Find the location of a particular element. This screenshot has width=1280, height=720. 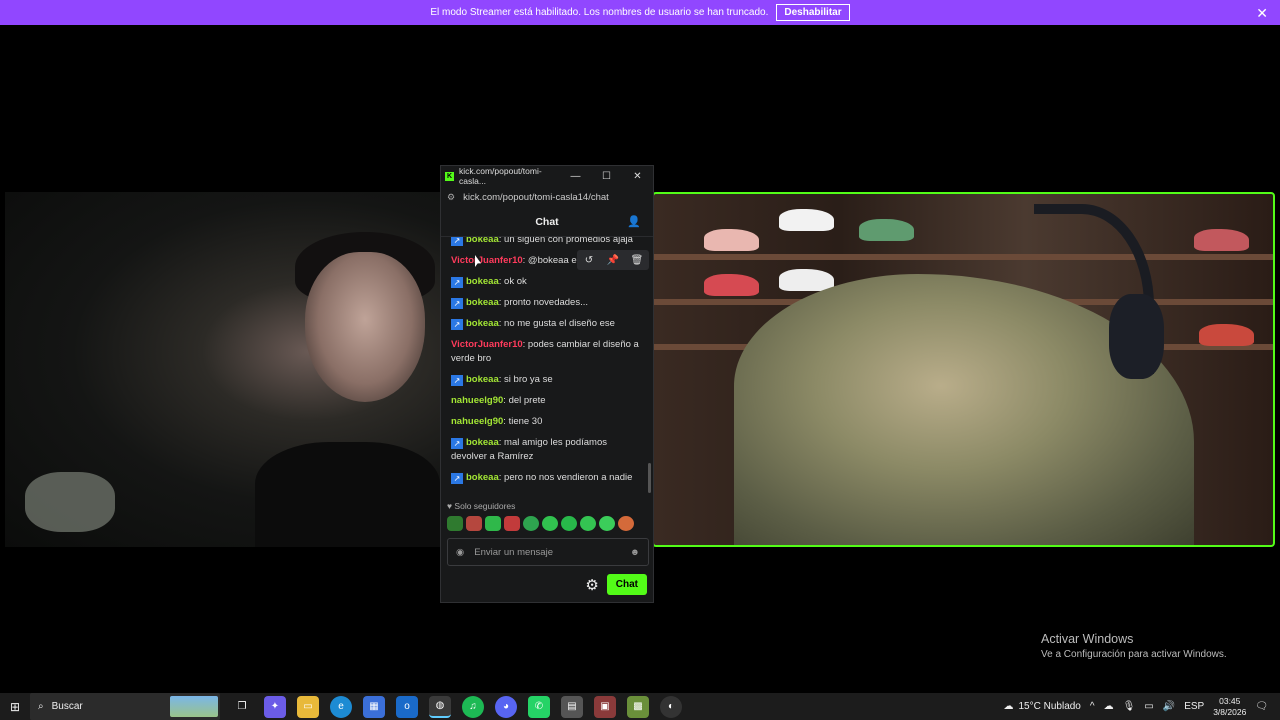

cloud-icon: ☁ is located at coordinates (1008, 706).